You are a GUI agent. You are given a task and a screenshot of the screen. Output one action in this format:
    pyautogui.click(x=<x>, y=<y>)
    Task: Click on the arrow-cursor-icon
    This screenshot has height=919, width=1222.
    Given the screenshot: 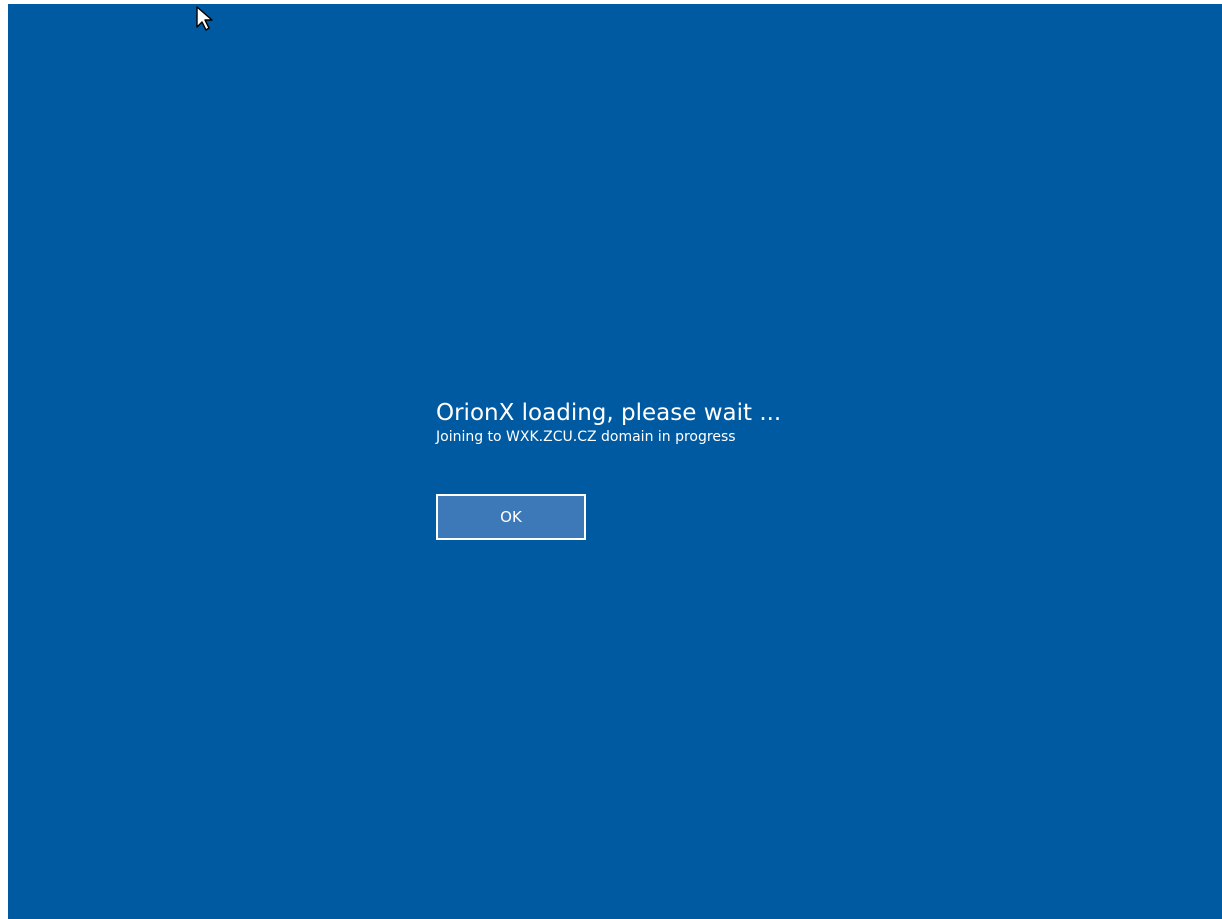 What is the action you would take?
    pyautogui.click(x=204, y=18)
    